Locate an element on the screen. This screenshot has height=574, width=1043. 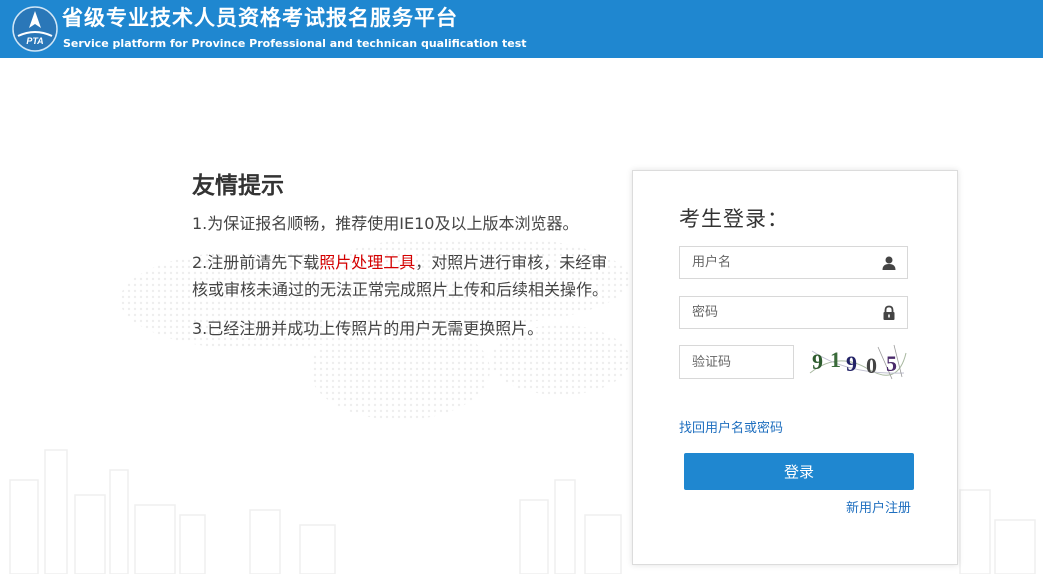
captcha-field is located at coordinates (736, 362).